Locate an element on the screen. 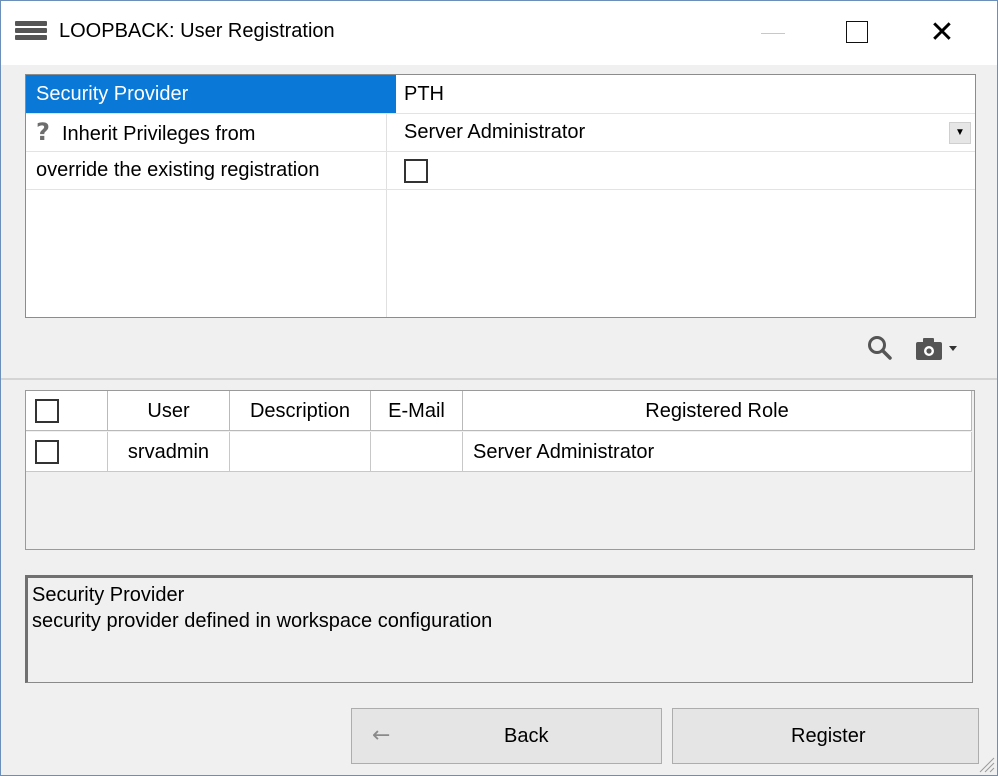 The image size is (998, 776). description-title: Security Provider is located at coordinates (108, 595).